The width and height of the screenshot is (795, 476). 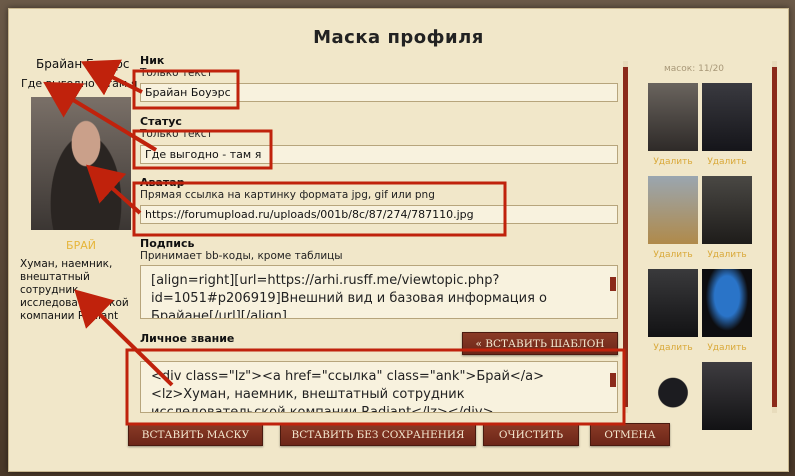 What do you see at coordinates (727, 348) in the screenshot?
I see `mask-delete-6: Удалить` at bounding box center [727, 348].